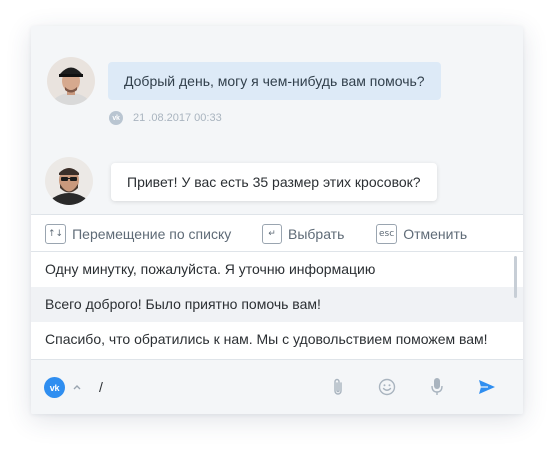 This screenshot has width=553, height=450. What do you see at coordinates (71, 81) in the screenshot?
I see `operator-avatar` at bounding box center [71, 81].